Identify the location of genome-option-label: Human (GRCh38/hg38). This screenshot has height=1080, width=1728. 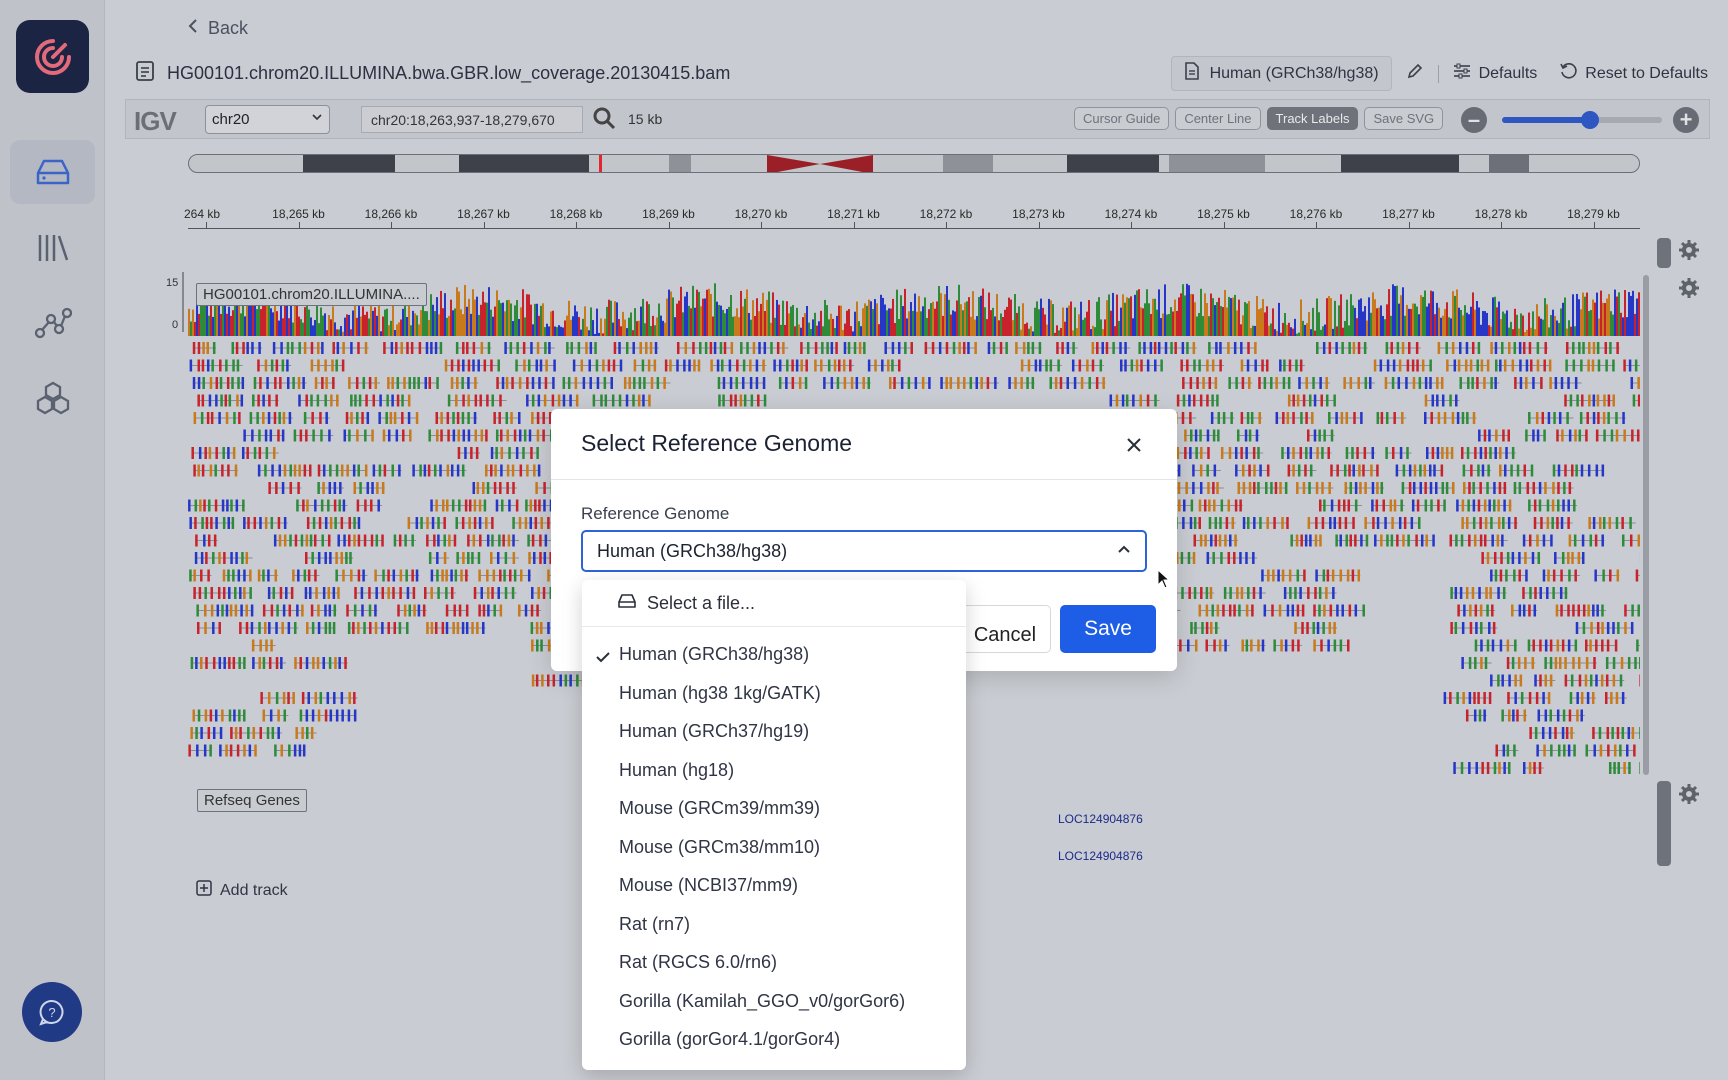
(714, 654).